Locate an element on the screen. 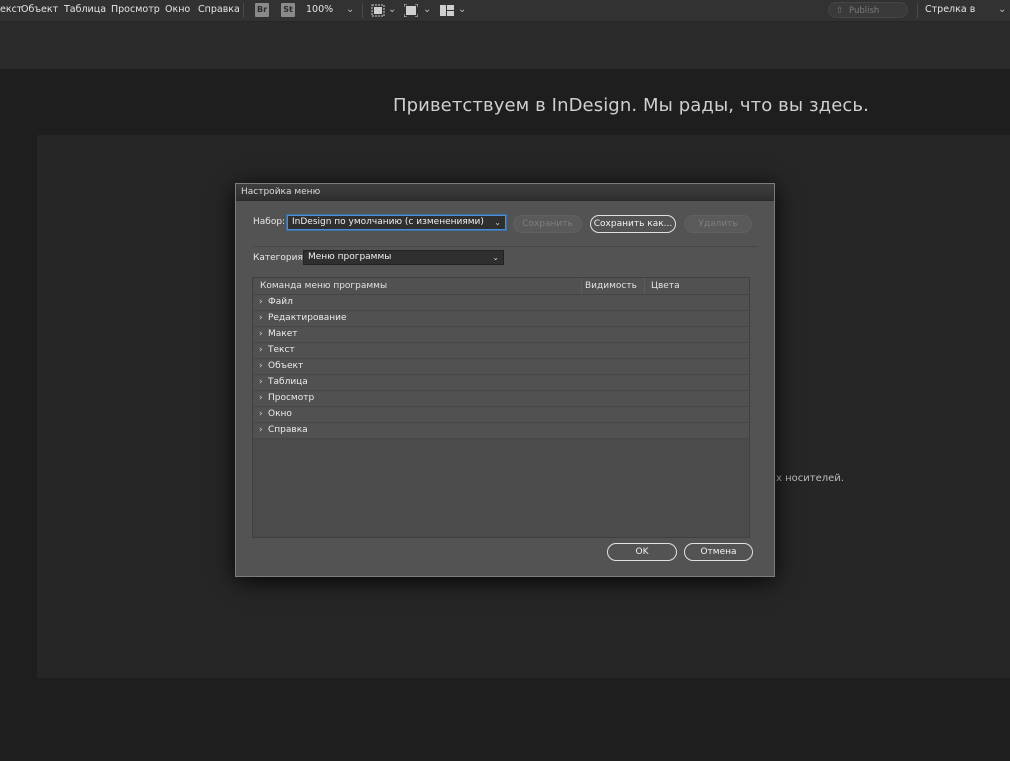 This screenshot has height=761, width=1010. screen-mode-icon is located at coordinates (411, 10).